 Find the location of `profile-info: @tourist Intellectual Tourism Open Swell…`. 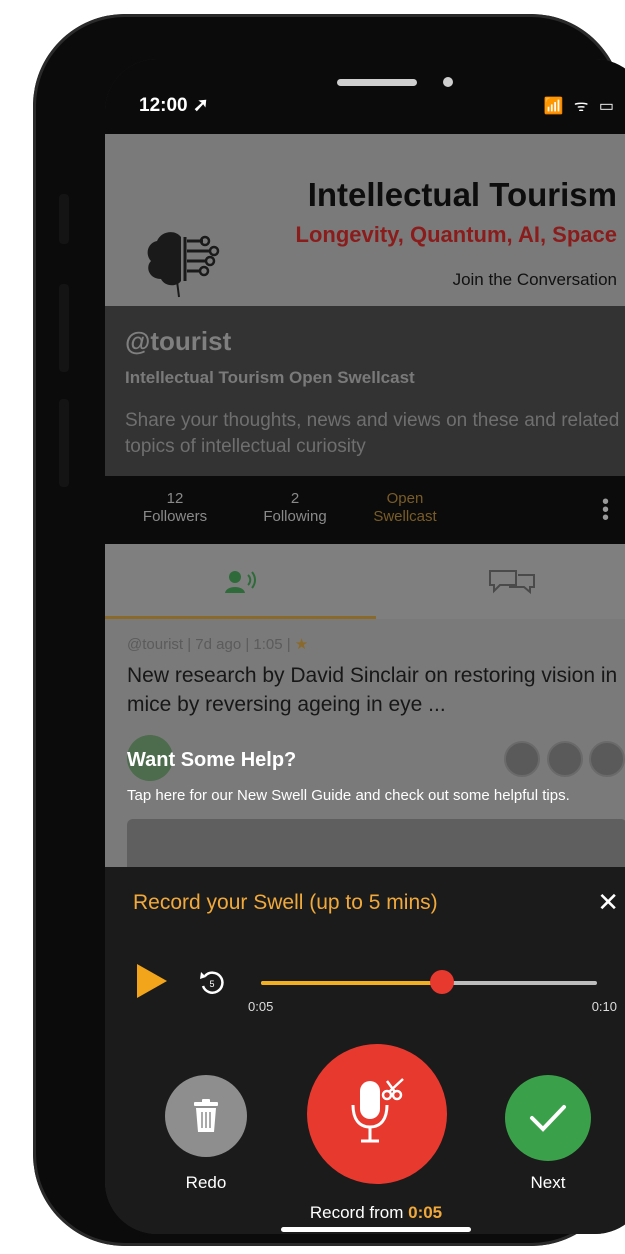

profile-info: @tourist Intellectual Tourism Open Swell… is located at coordinates (365, 391).